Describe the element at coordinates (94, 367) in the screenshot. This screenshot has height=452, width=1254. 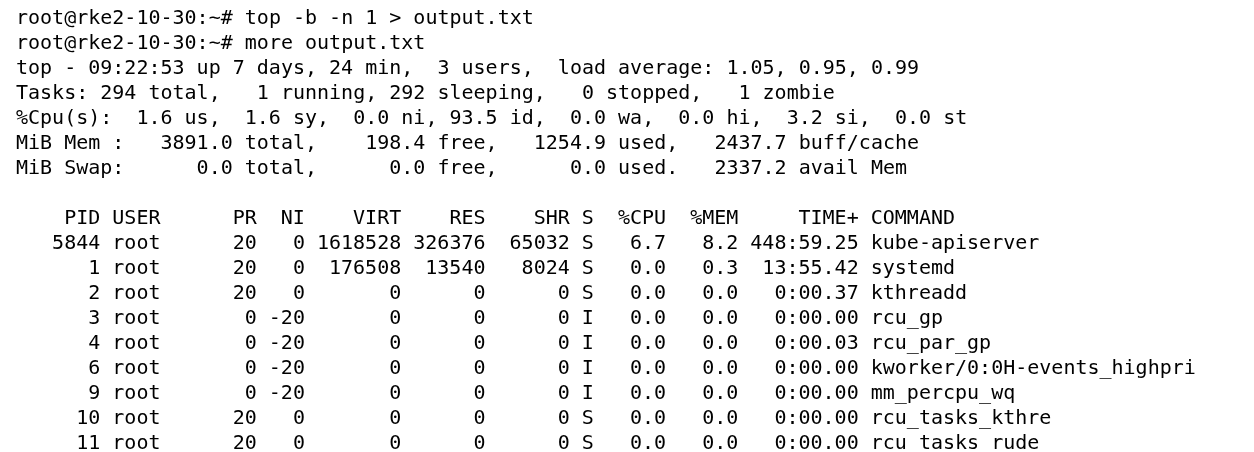
I see `table-cell-text: 6` at that location.